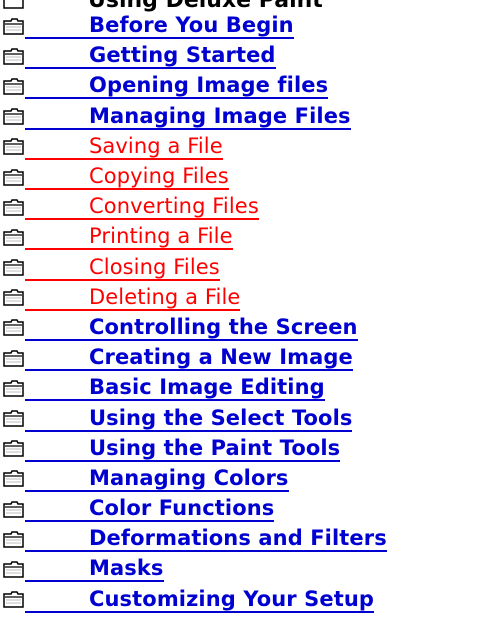 This screenshot has width=486, height=626. I want to click on toc-row: Opening Image files, so click(243, 86).